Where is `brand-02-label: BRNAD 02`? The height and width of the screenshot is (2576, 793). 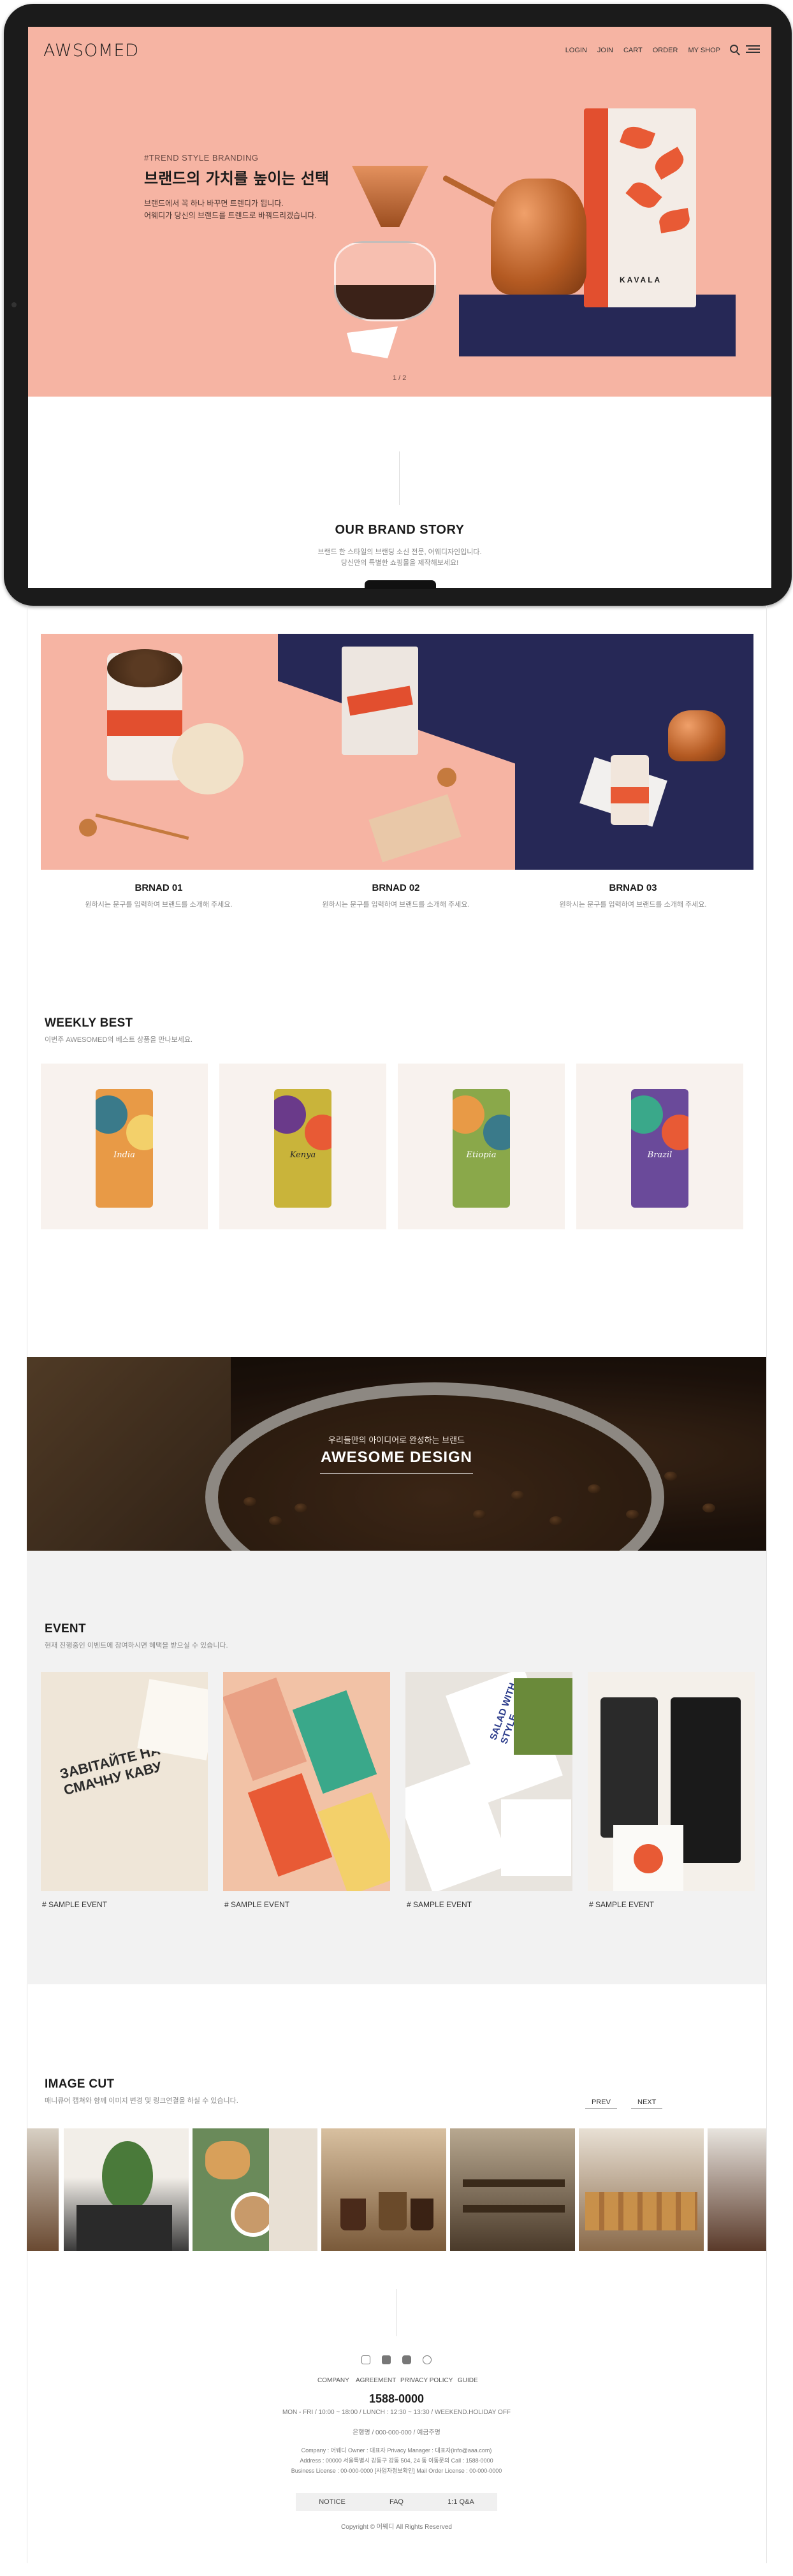 brand-02-label: BRNAD 02 is located at coordinates (396, 887).